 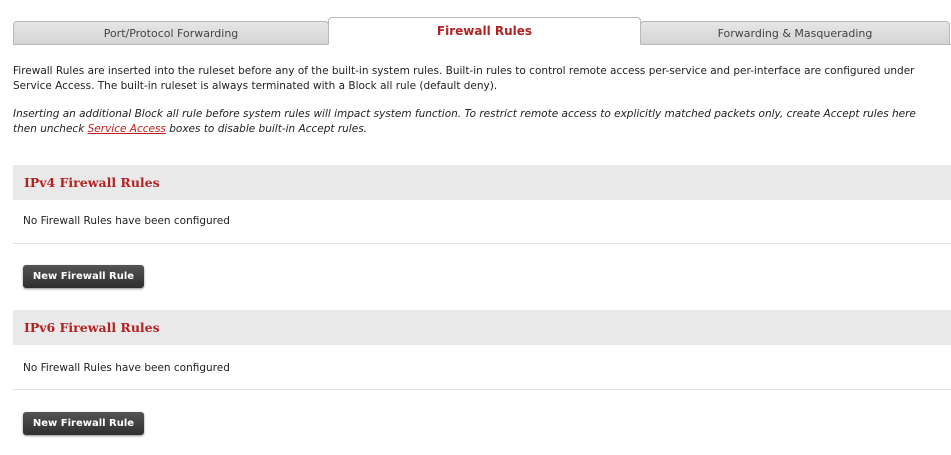 I want to click on tab-firewall-rules: Firewall Rules, so click(x=484, y=31).